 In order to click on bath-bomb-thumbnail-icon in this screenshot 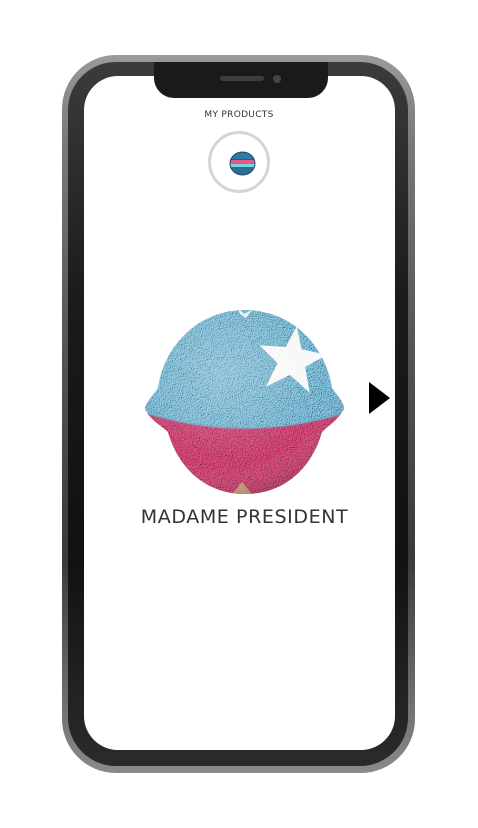, I will do `click(242, 163)`.